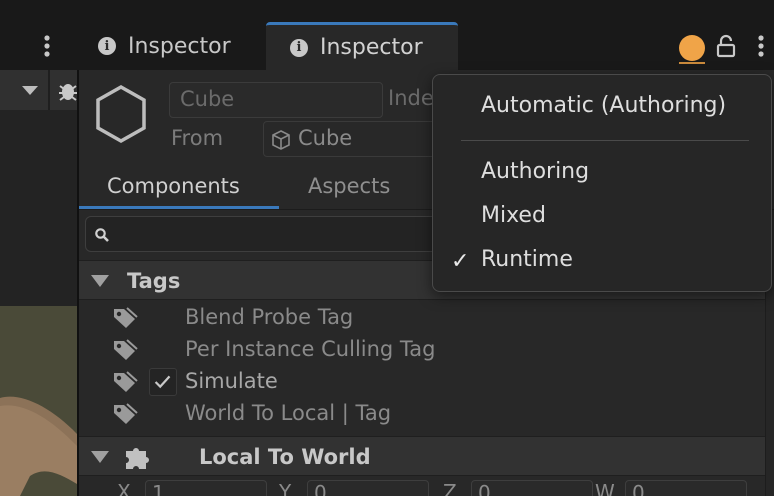  What do you see at coordinates (231, 381) in the screenshot?
I see `tag-label: Simulate` at bounding box center [231, 381].